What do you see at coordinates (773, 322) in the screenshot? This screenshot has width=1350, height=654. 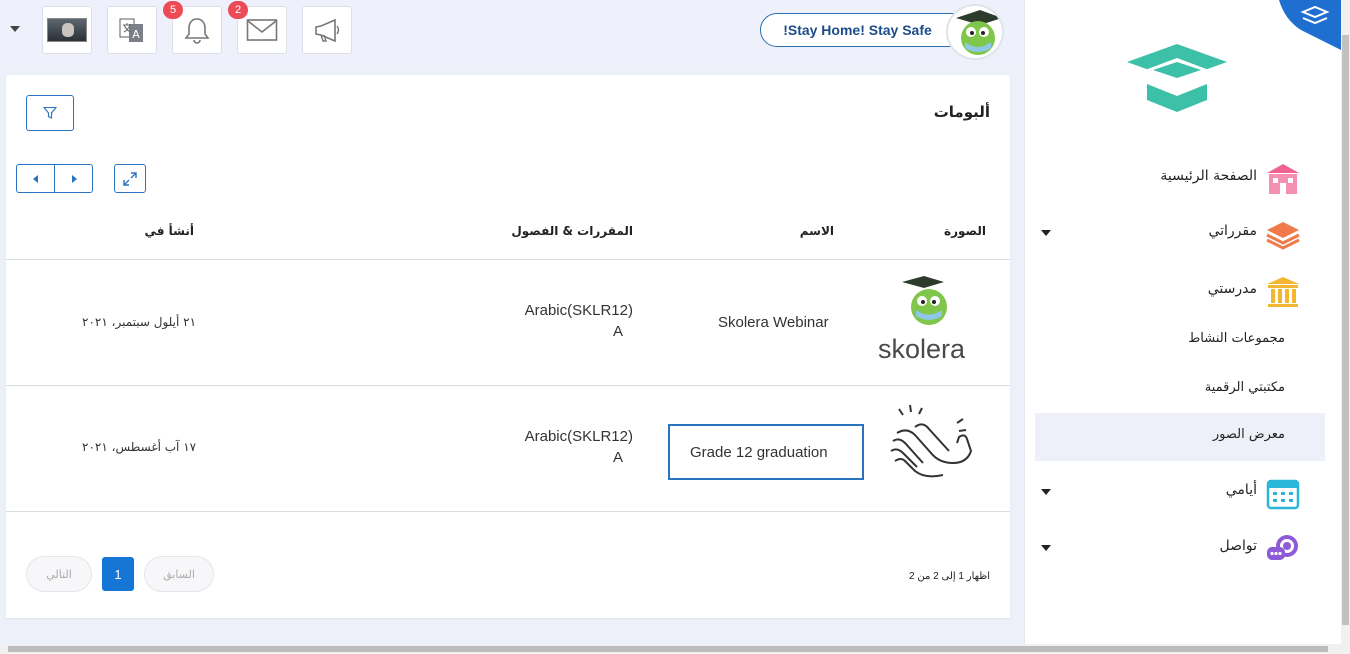 I see `album-name: Skolera Webinar` at bounding box center [773, 322].